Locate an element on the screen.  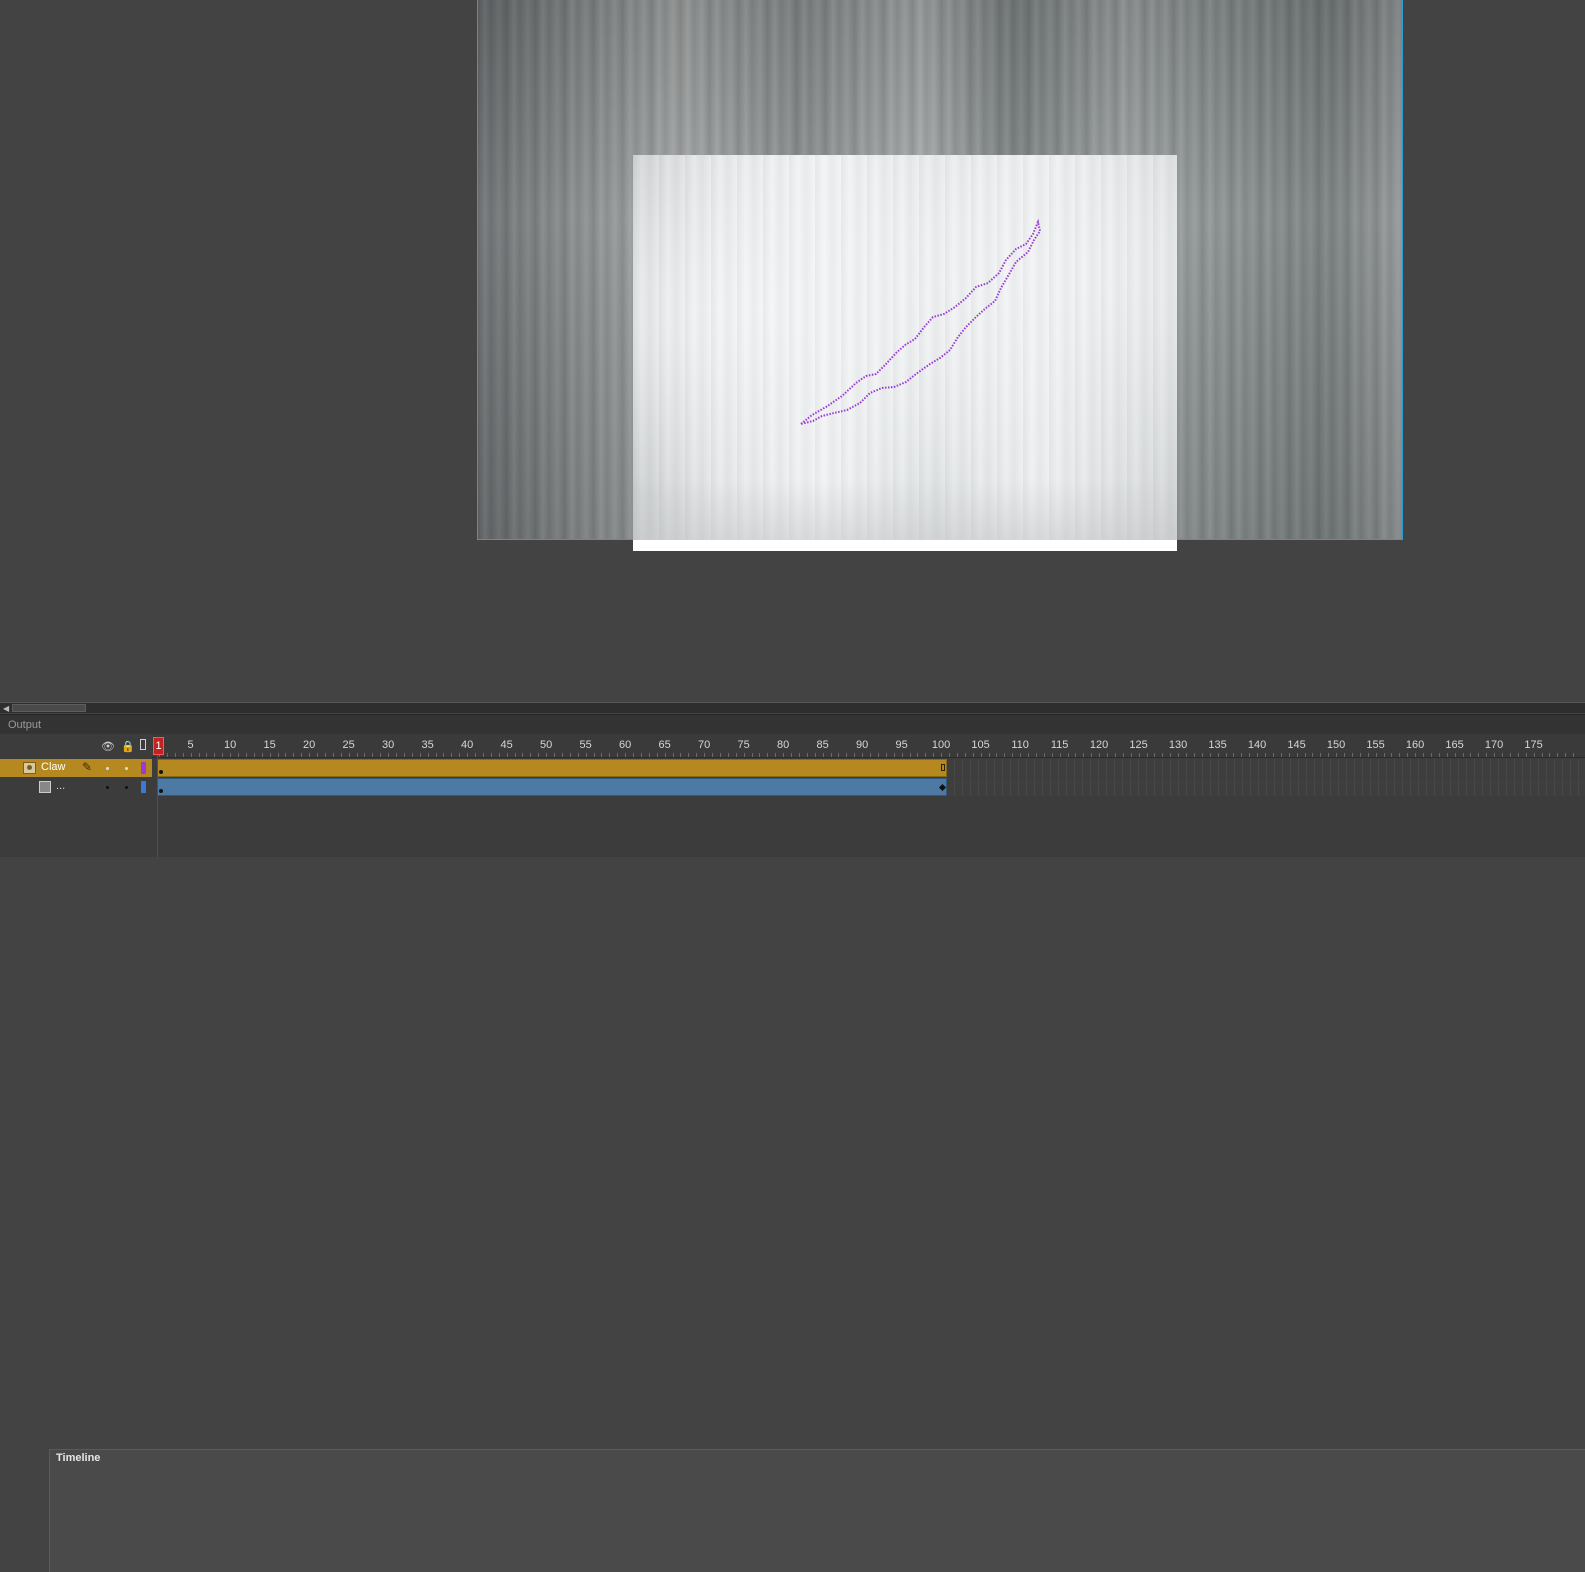
guide-frame-span is located at coordinates (552, 787).